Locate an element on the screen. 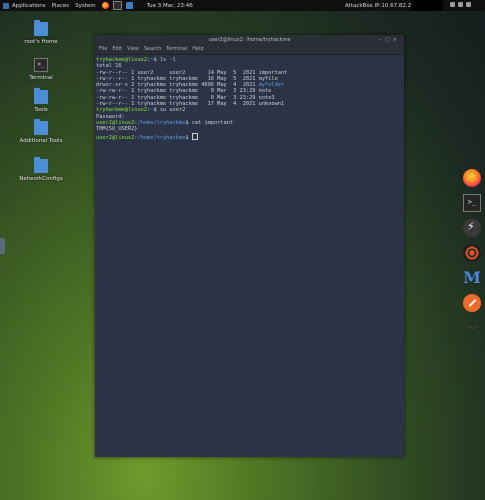 Image resolution: width=485 pixels, height=500 pixels. menu-edit: Edit is located at coordinates (117, 49).